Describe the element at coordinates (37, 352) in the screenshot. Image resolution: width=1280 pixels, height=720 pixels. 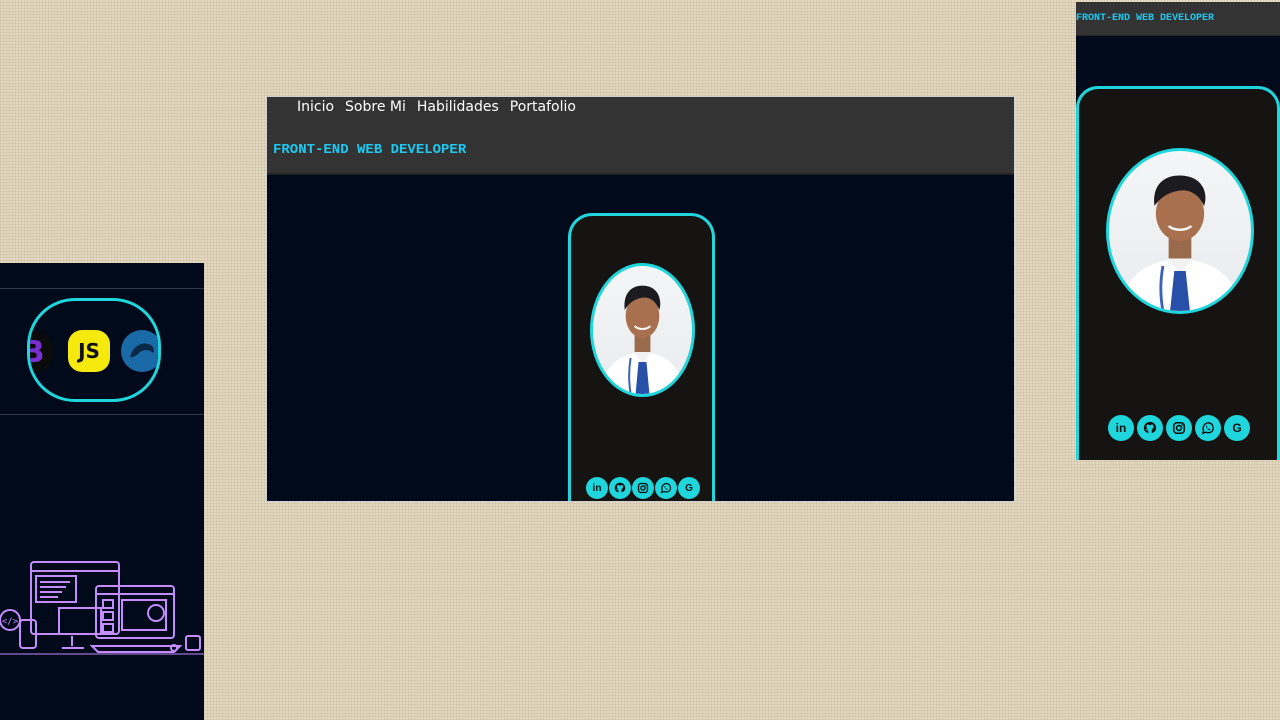
I see `bootstrap-letter: B` at that location.